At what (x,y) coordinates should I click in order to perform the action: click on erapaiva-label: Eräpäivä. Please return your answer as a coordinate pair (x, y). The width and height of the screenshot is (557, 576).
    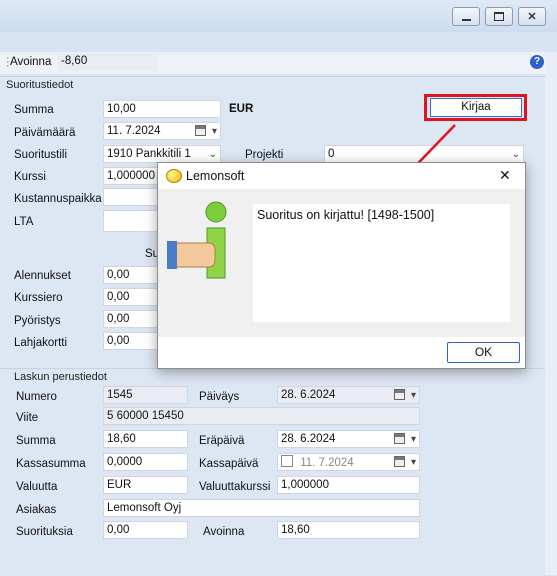
    Looking at the image, I should click on (222, 441).